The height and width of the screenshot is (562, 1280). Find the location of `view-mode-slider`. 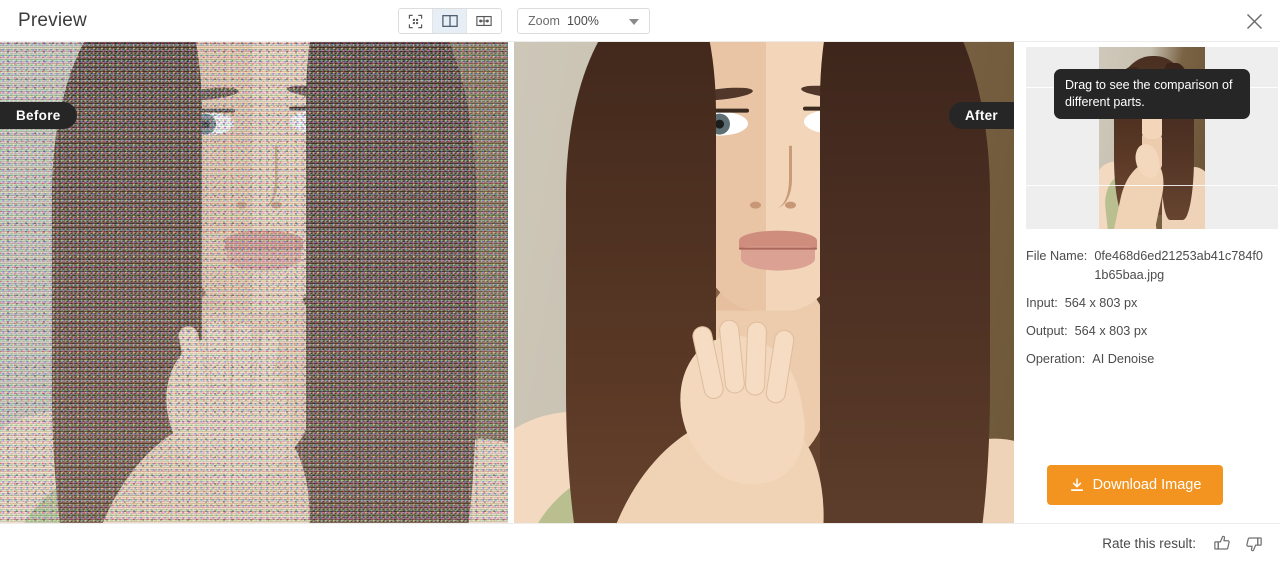

view-mode-slider is located at coordinates (484, 21).